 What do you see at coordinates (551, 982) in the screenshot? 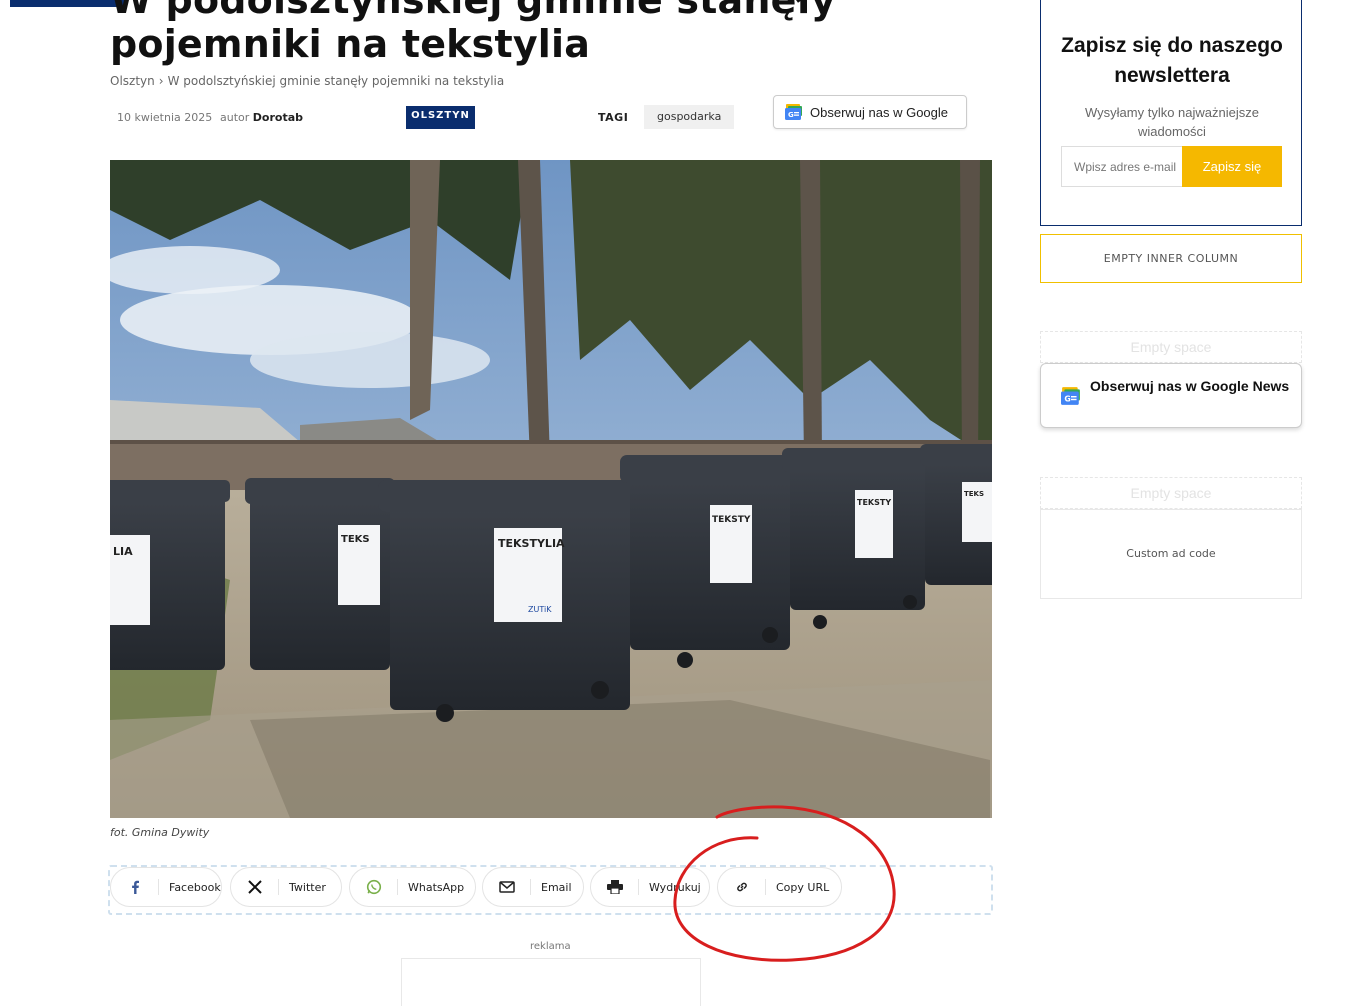
I see `ad-slot` at bounding box center [551, 982].